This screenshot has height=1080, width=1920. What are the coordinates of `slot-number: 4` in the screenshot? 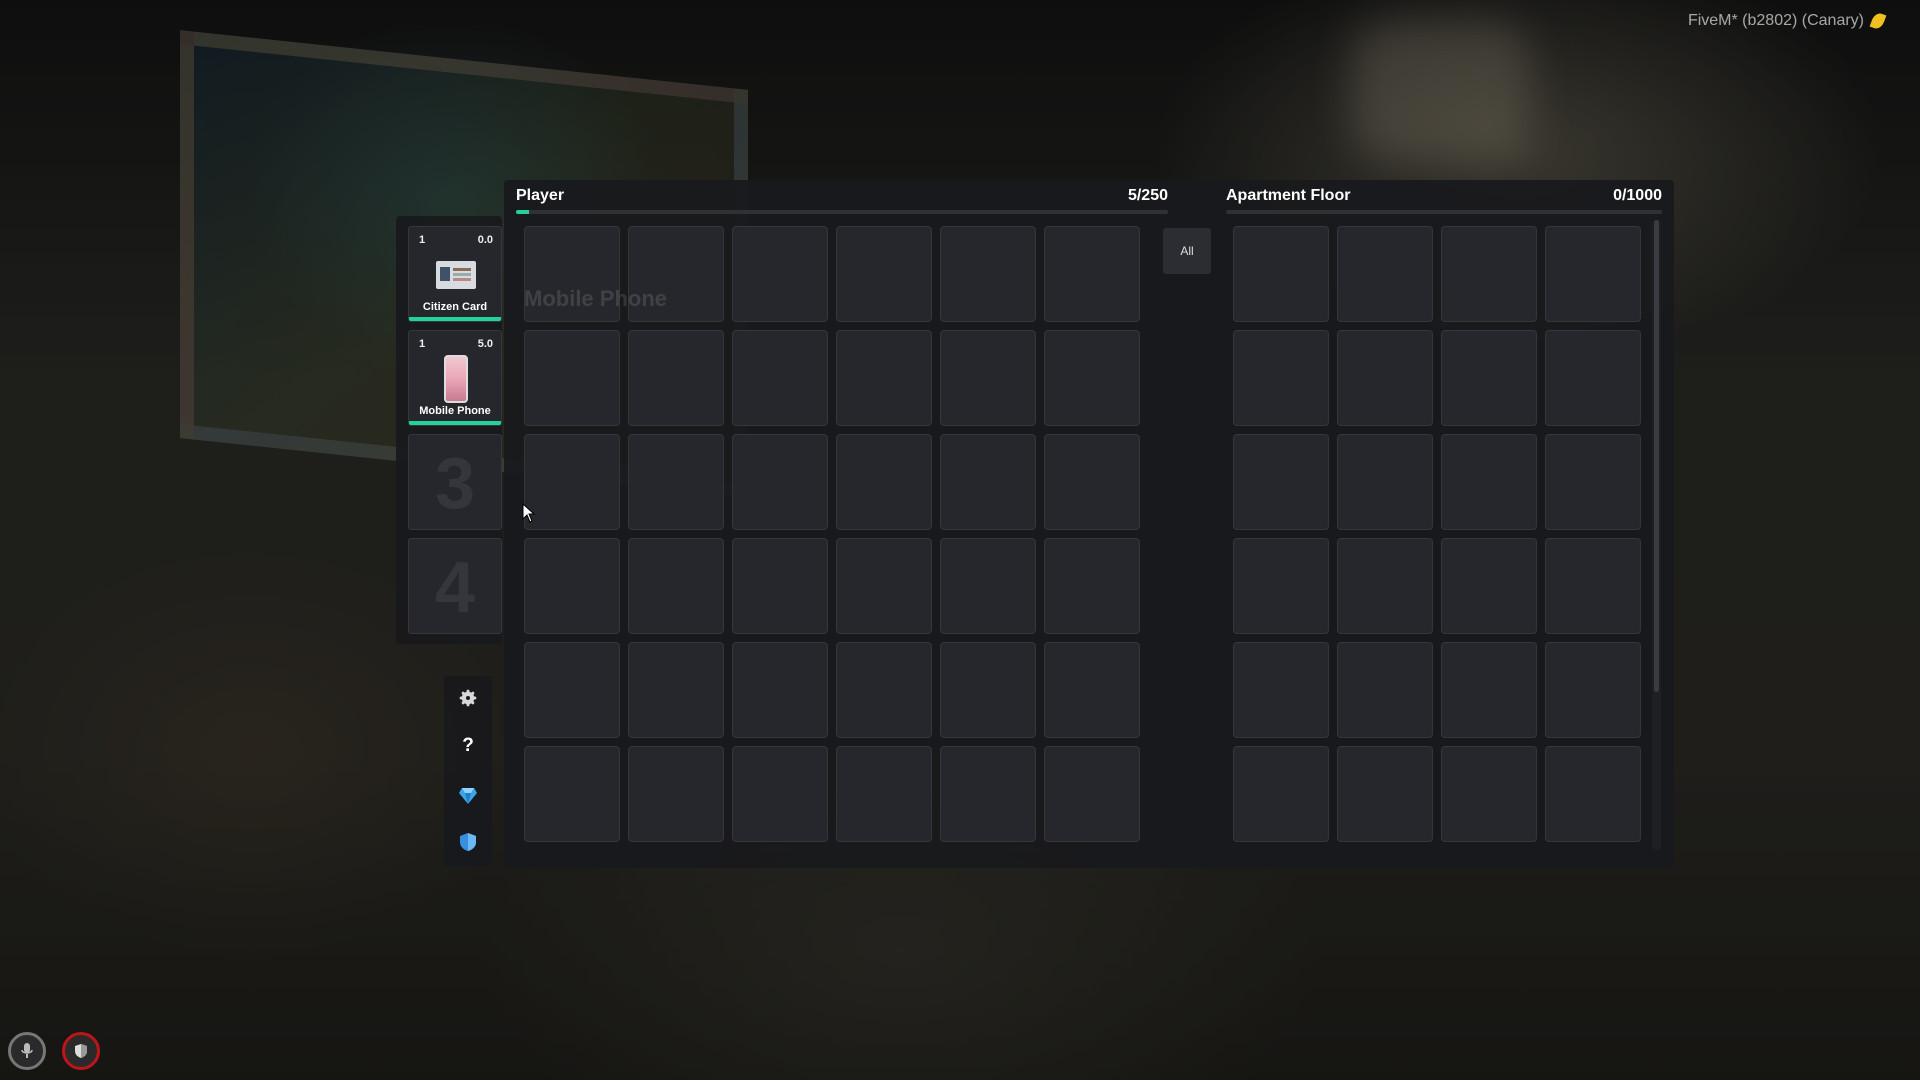 It's located at (455, 588).